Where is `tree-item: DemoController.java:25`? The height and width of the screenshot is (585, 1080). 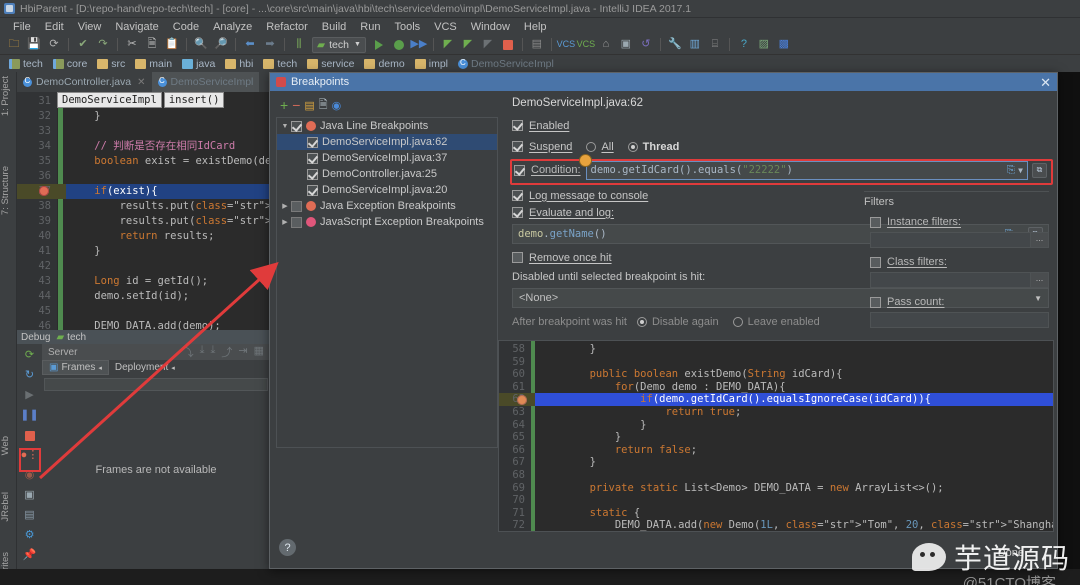
tree-item: DemoController.java:25 is located at coordinates (387, 174).